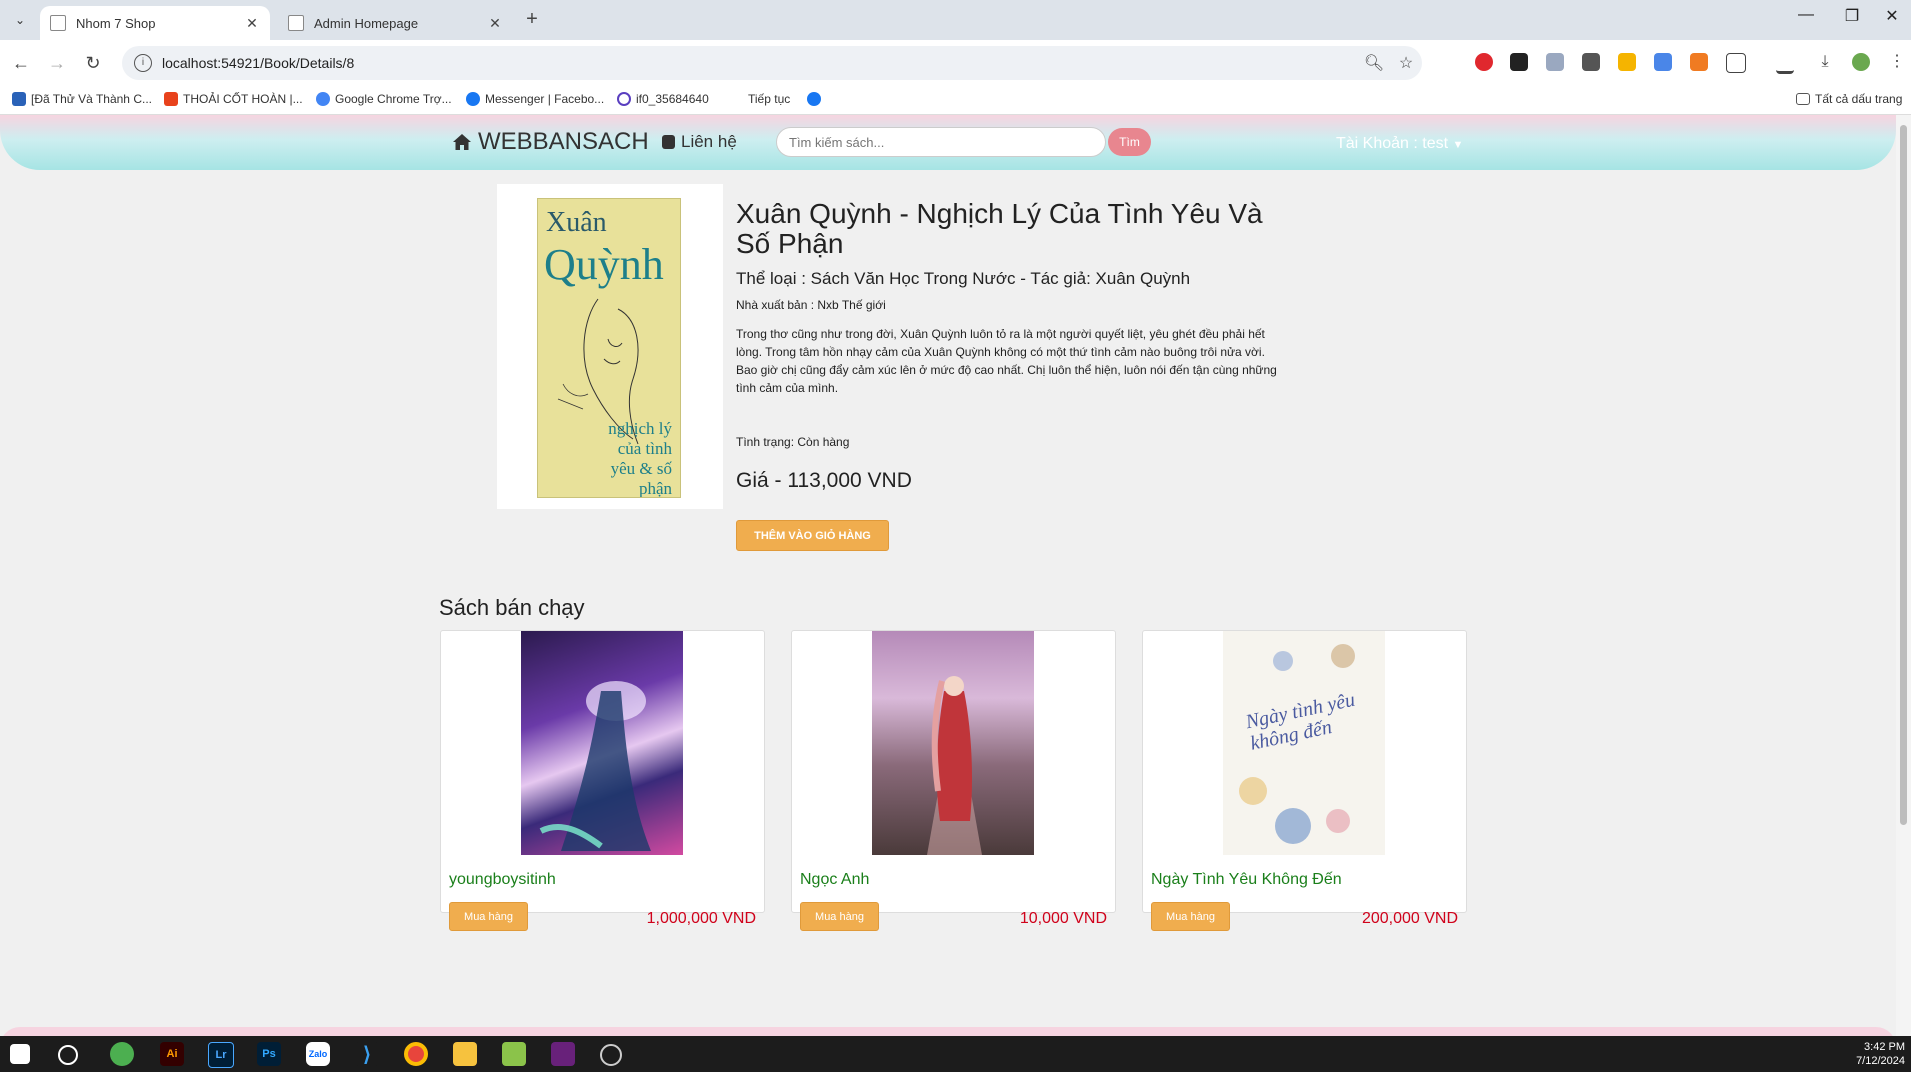 This screenshot has height=1072, width=1911. Describe the element at coordinates (323, 99) in the screenshot. I see `google-icon` at that location.